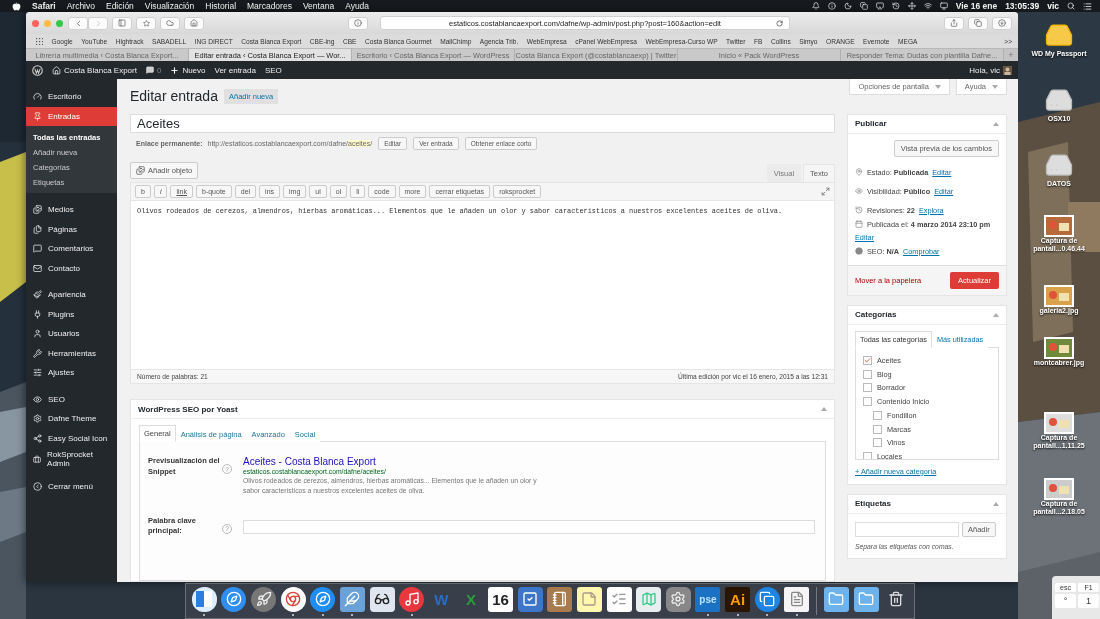  I want to click on copy-icon, so click(767, 599).